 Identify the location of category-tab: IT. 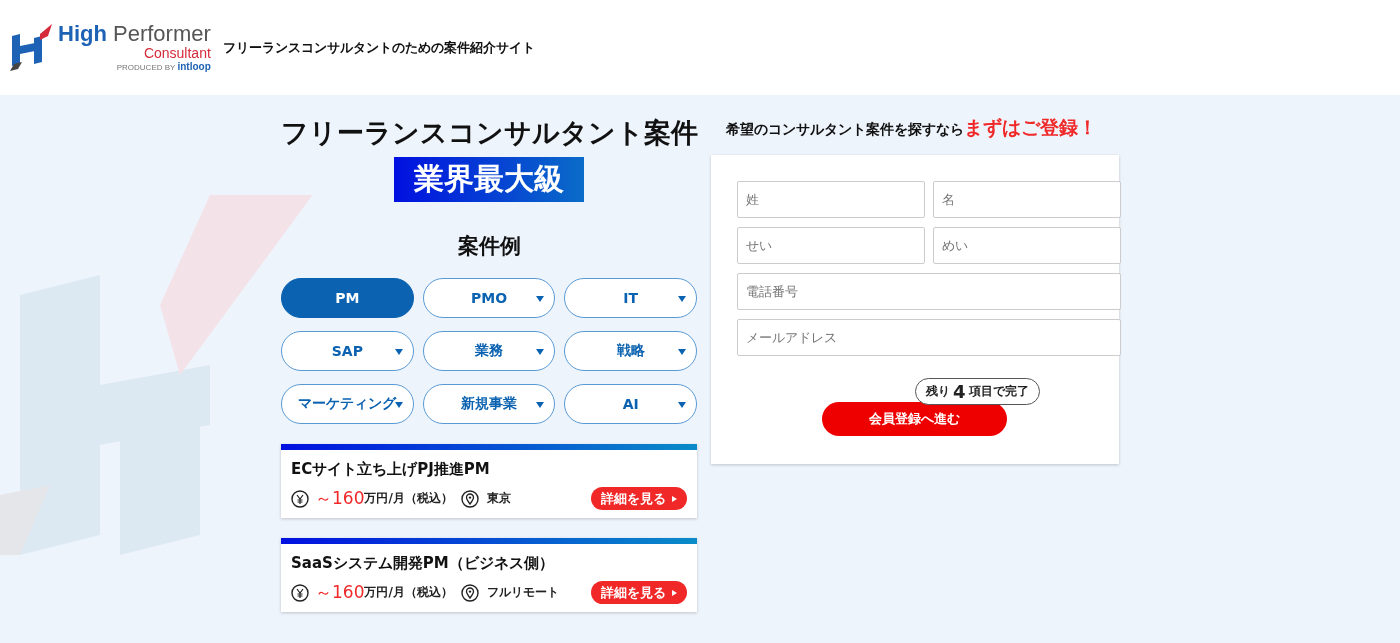
(630, 298).